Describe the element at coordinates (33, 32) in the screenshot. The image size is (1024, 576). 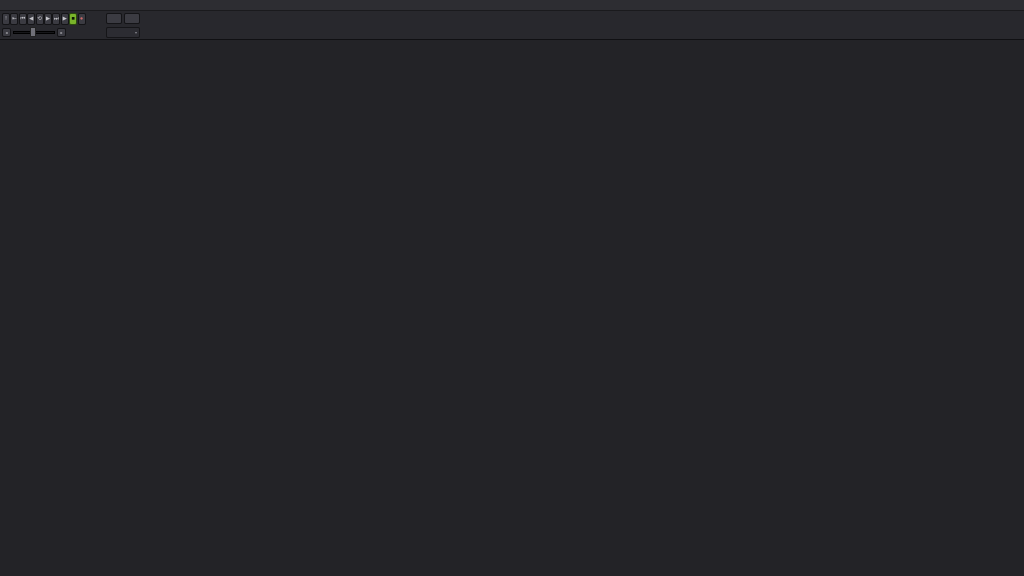
I see `shuttle-handle` at that location.